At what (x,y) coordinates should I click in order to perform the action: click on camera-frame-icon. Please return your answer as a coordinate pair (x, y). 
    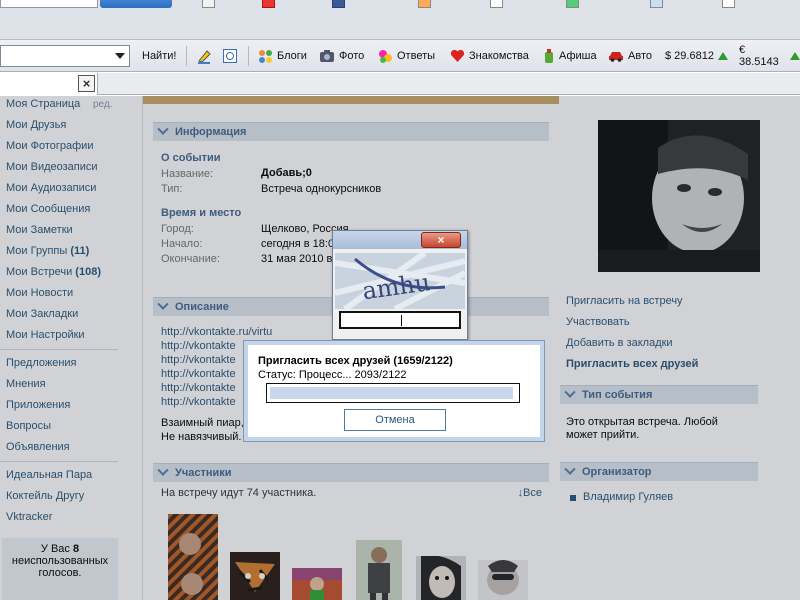
    Looking at the image, I should click on (230, 56).